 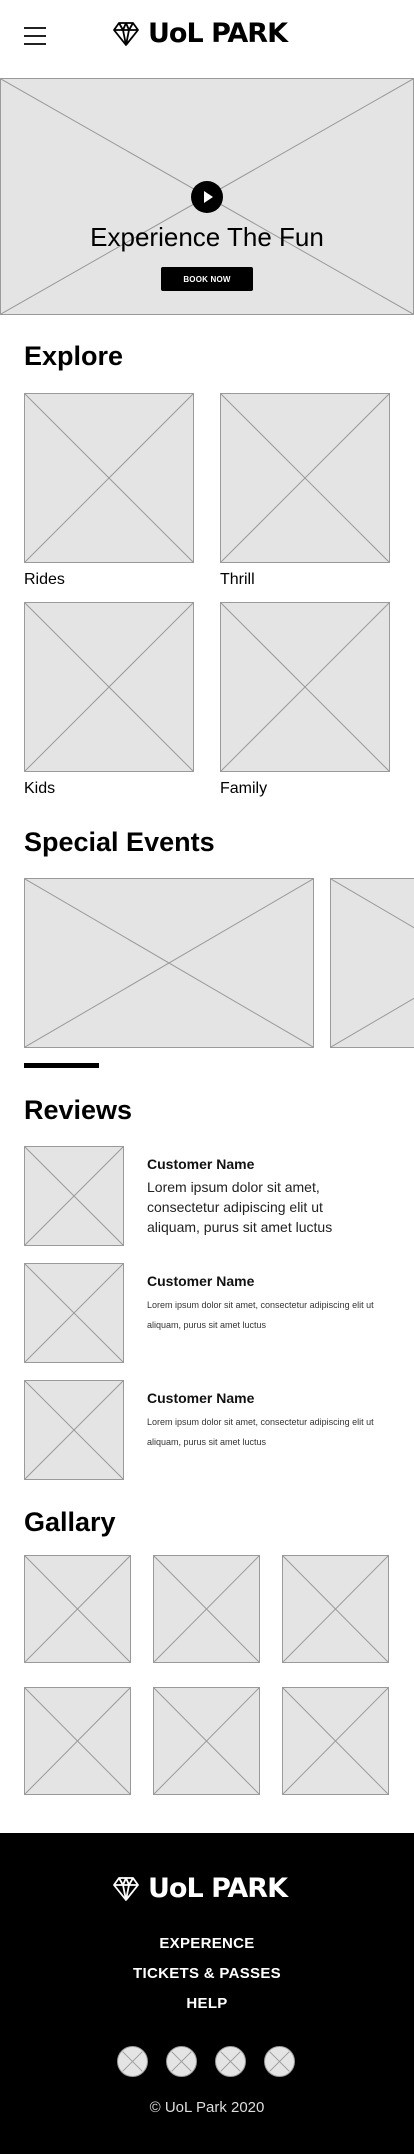 I want to click on footer-link-experence: EXPERENCE, so click(x=207, y=1943).